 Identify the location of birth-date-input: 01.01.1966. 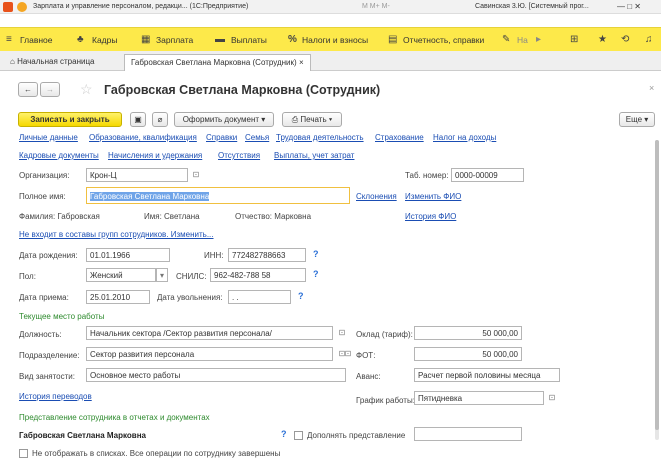
(128, 255).